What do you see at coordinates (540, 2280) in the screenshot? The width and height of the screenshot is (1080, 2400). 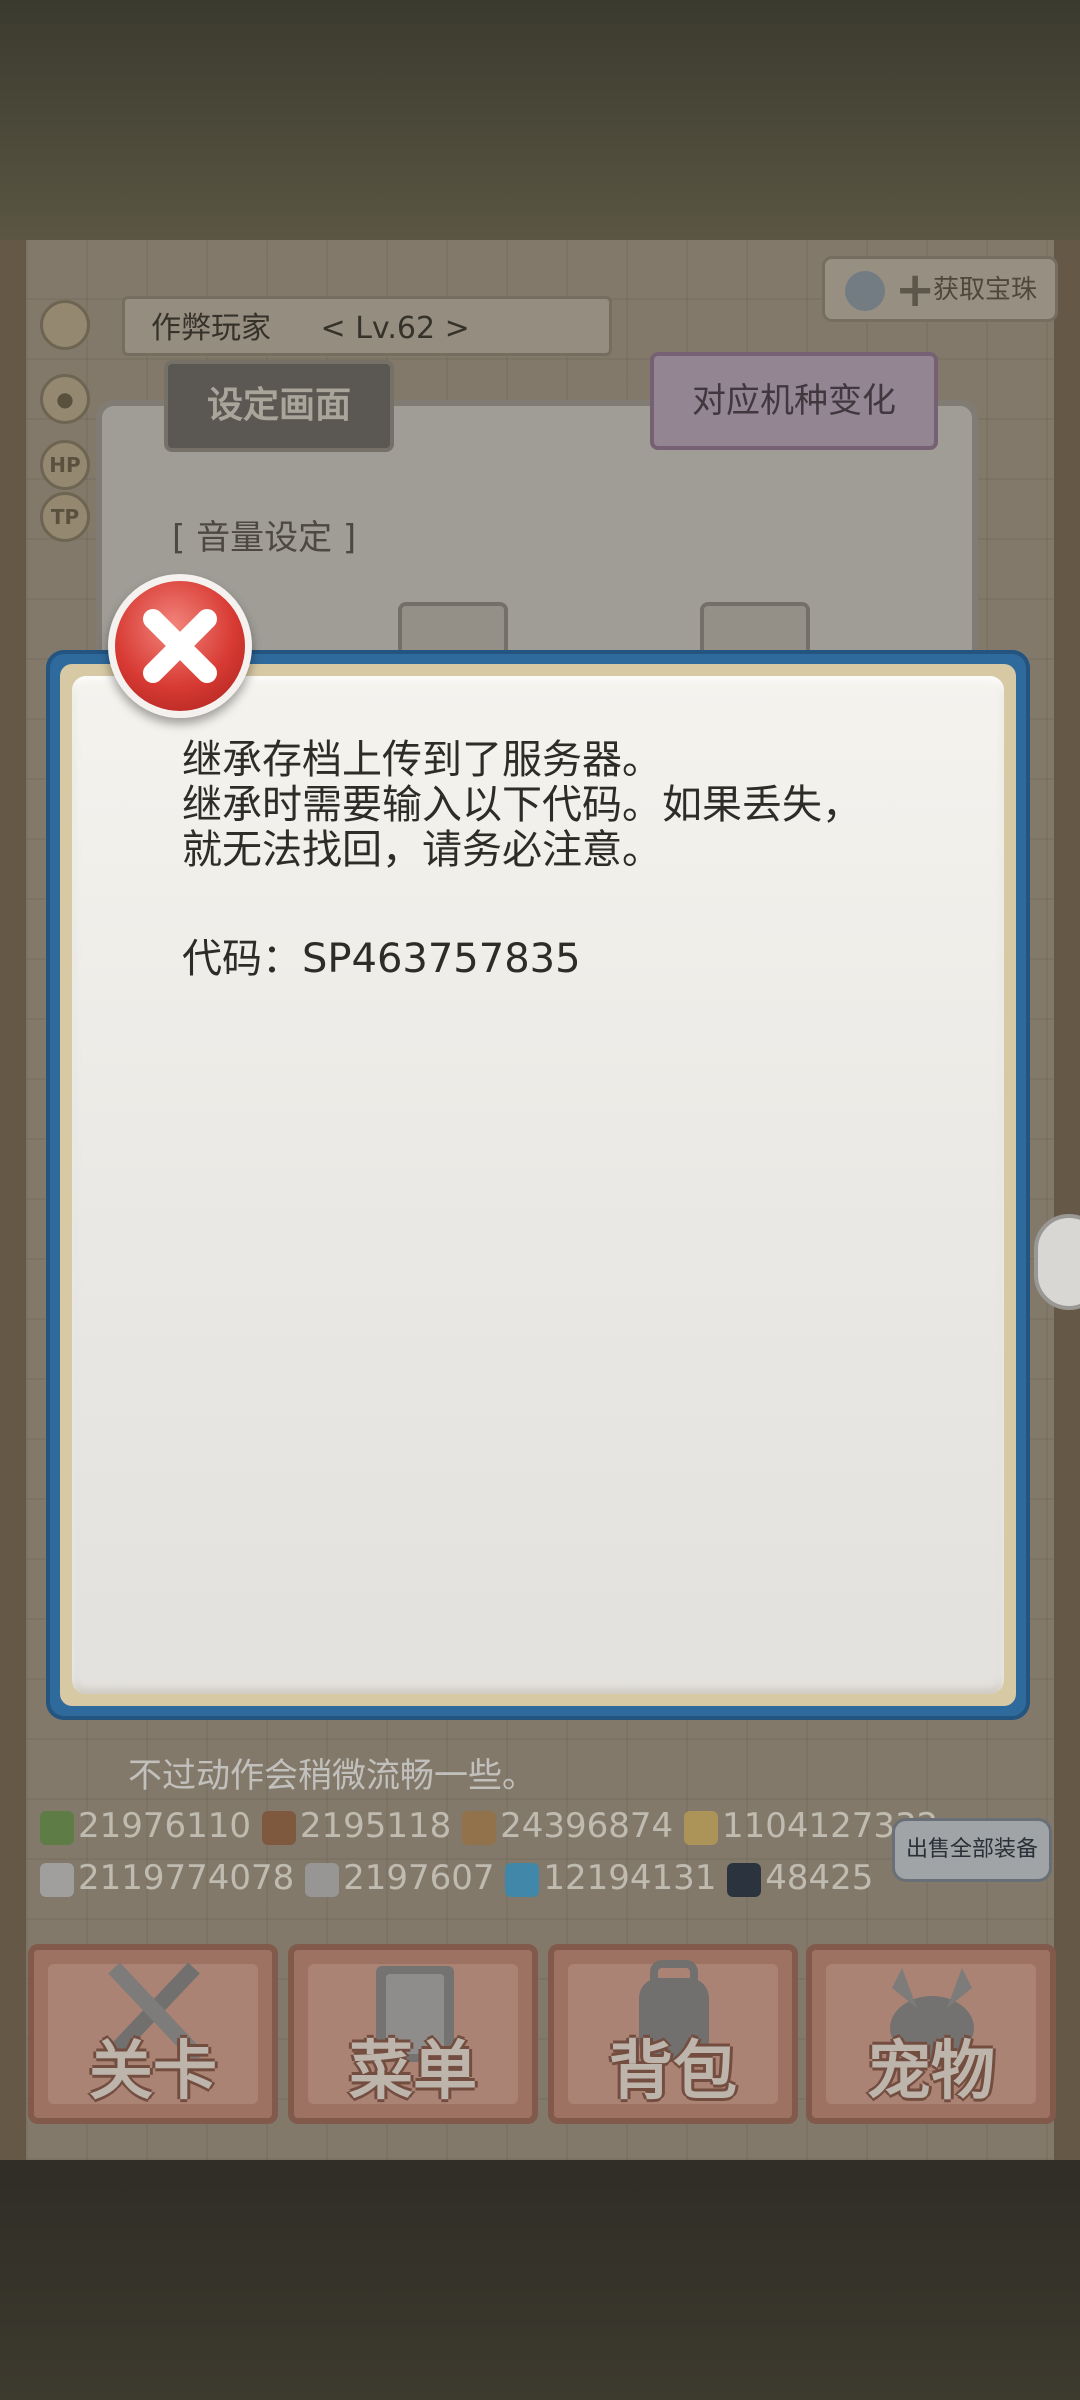 I see `bottom-background` at bounding box center [540, 2280].